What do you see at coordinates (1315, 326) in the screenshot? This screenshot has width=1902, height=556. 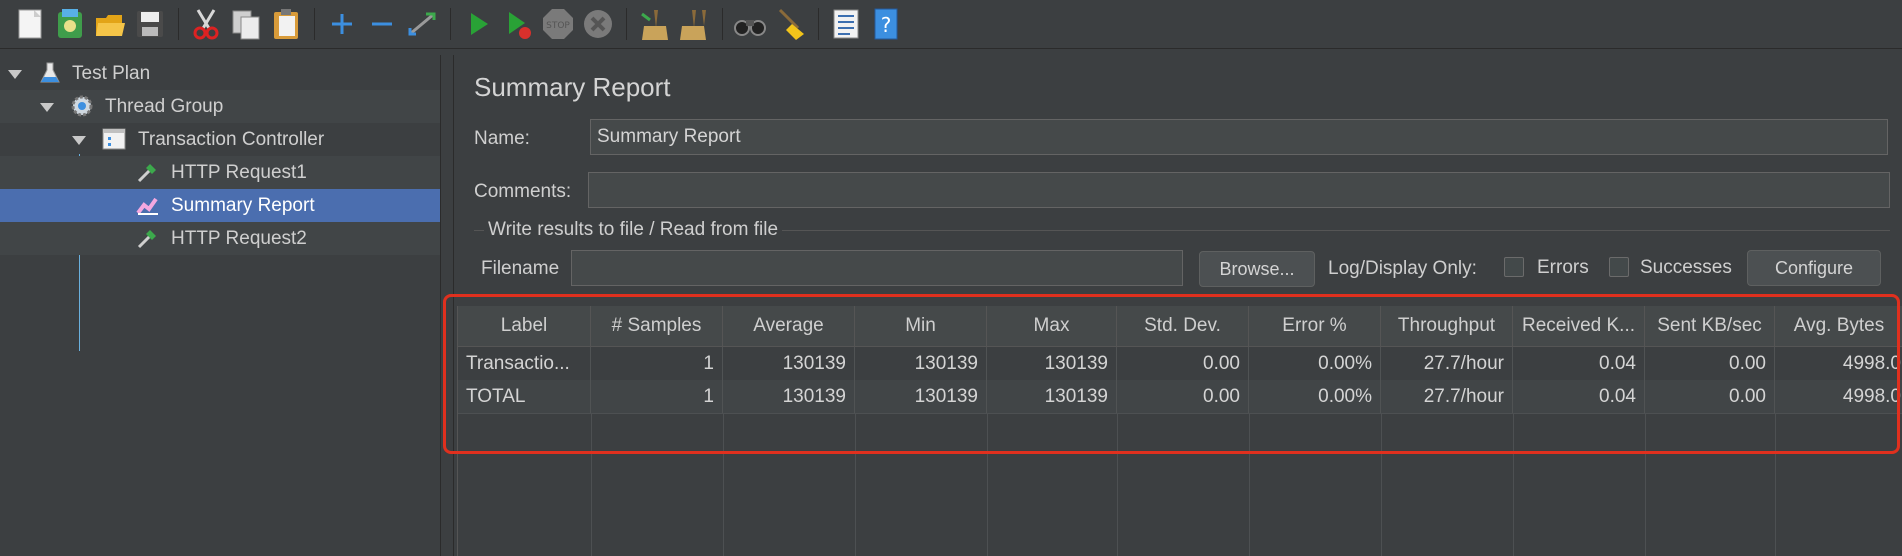 I see `column-header-error-pct: Error %` at bounding box center [1315, 326].